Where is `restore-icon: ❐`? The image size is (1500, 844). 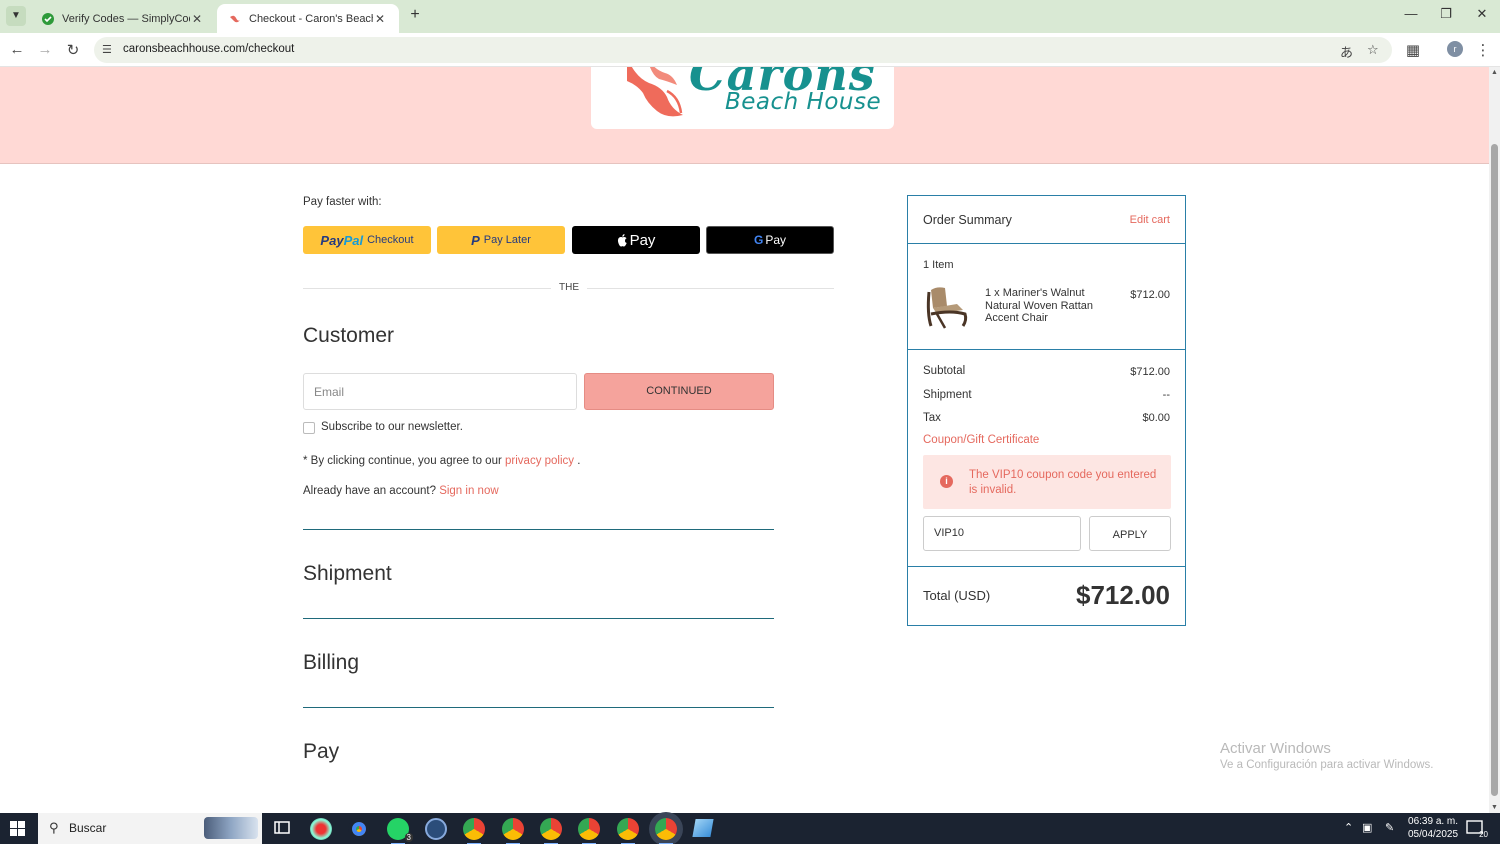 restore-icon: ❐ is located at coordinates (1446, 14).